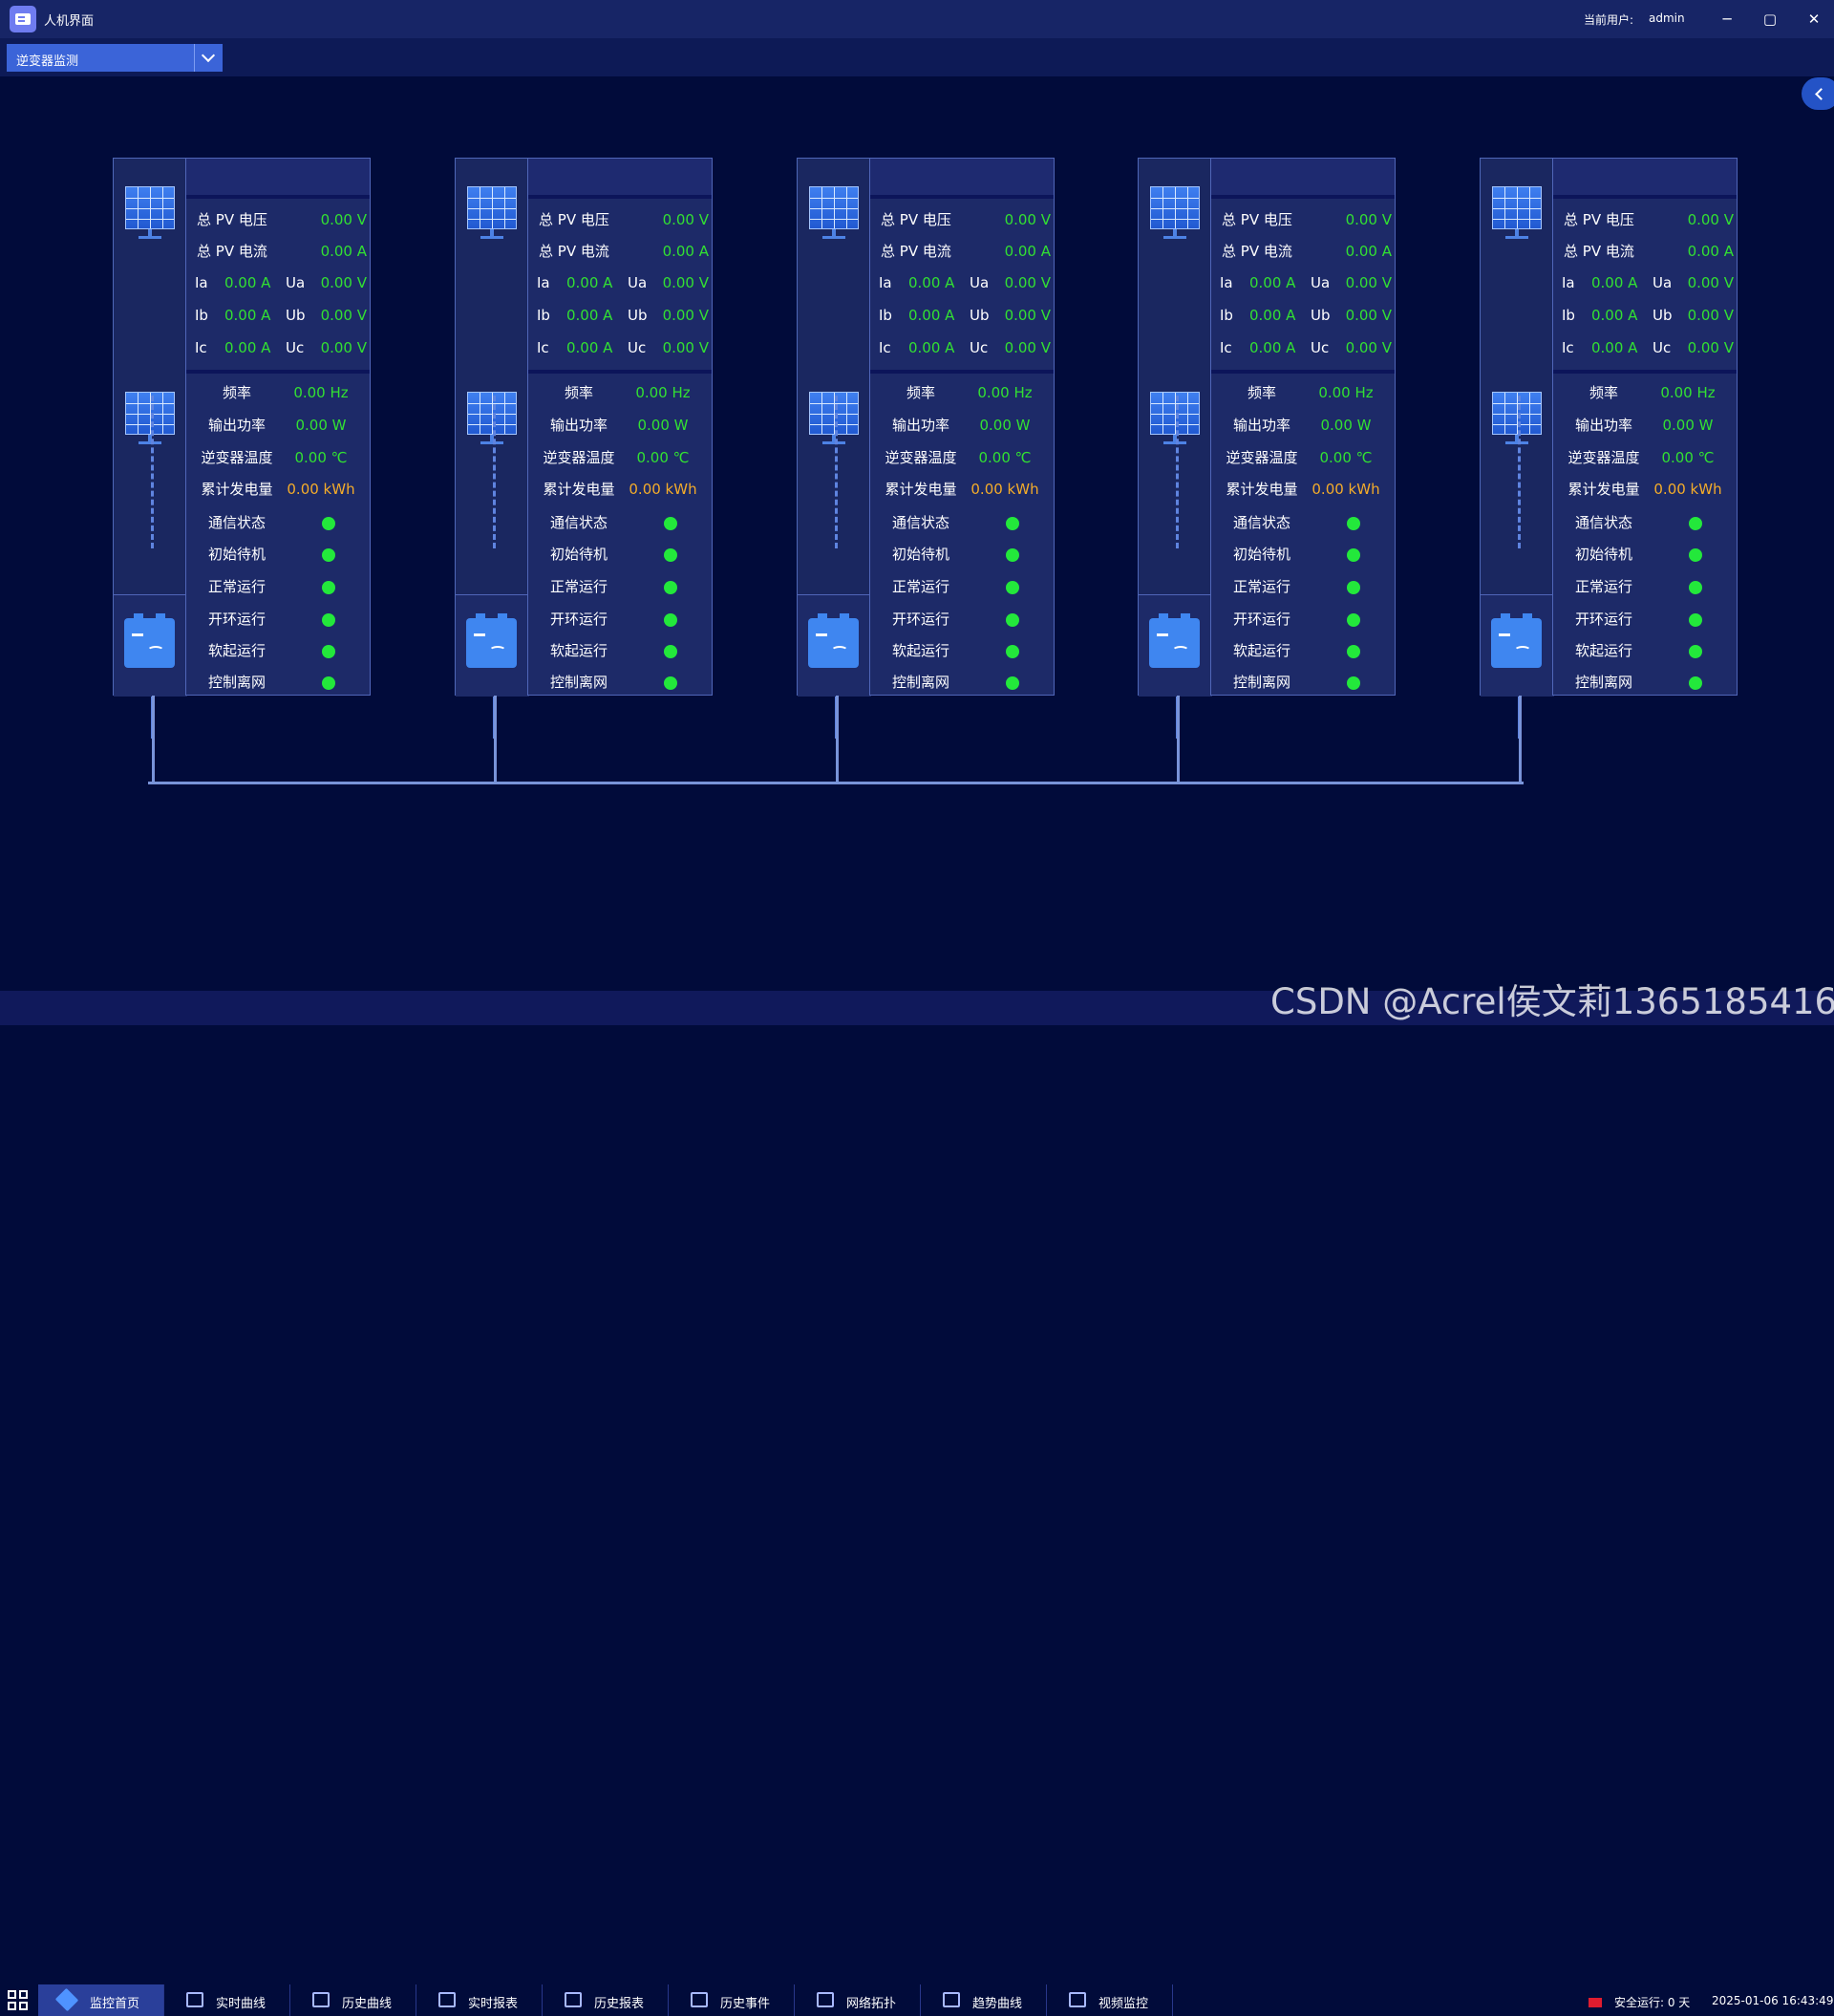  I want to click on taskbar-tab: 历史报表, so click(606, 2000).